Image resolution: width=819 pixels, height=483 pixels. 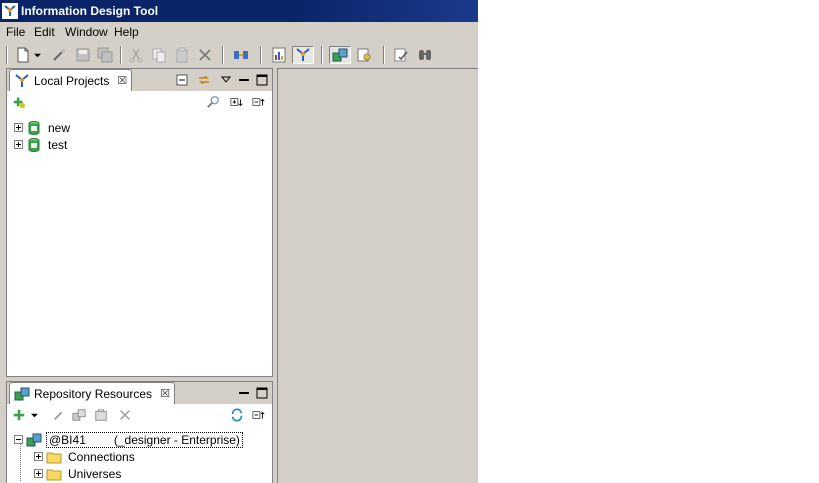 What do you see at coordinates (303, 55) in the screenshot?
I see `perspective-icon` at bounding box center [303, 55].